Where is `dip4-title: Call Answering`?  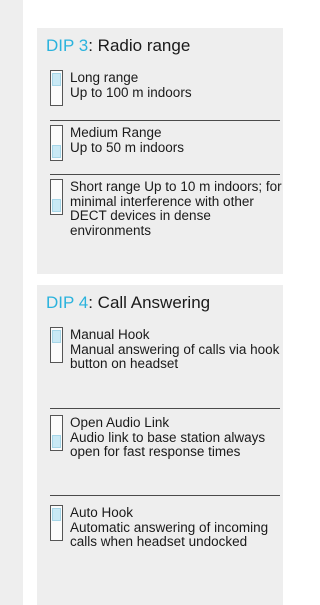
dip4-title: Call Answering is located at coordinates (151, 302).